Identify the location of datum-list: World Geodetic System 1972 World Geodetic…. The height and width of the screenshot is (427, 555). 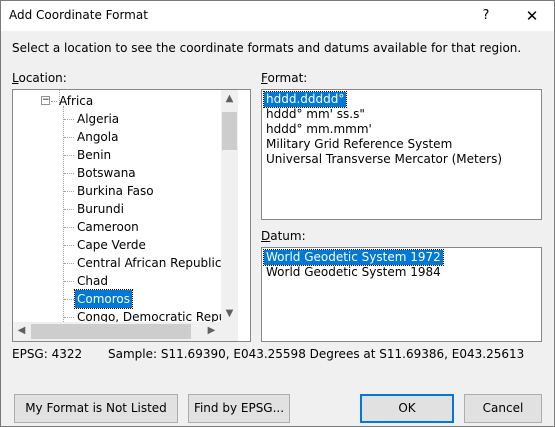
(401, 294).